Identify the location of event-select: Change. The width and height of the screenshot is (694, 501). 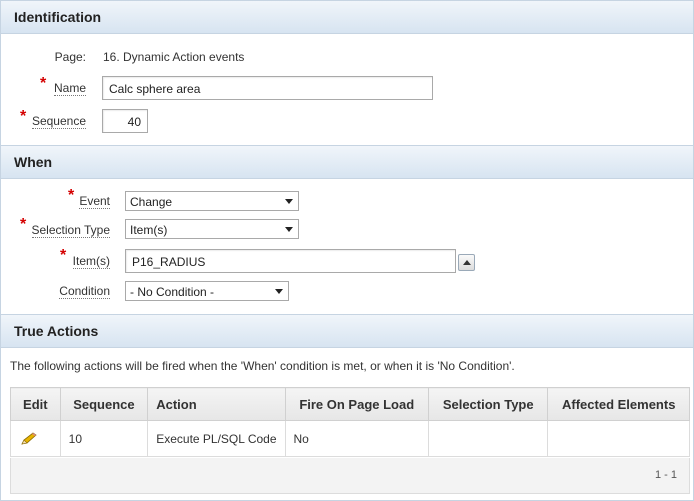
(212, 201).